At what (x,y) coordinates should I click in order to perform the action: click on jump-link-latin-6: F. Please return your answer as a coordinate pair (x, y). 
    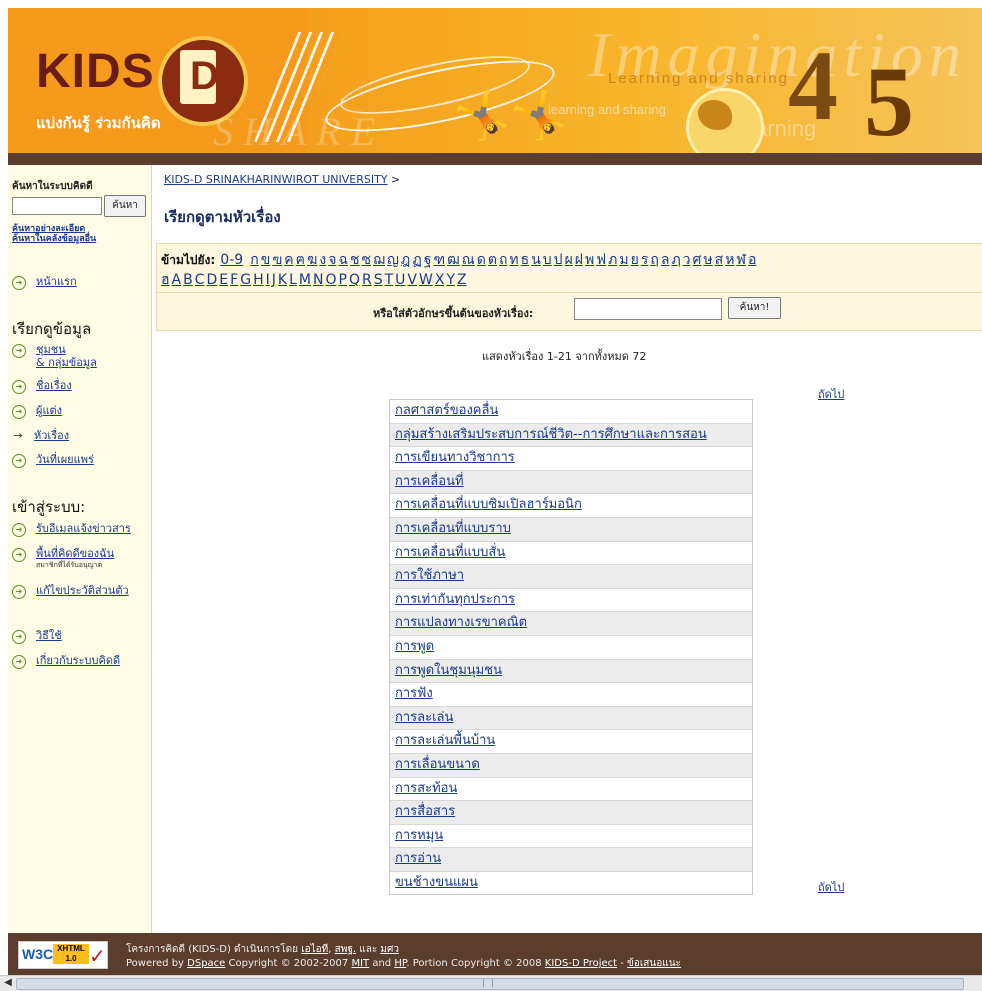
    Looking at the image, I should click on (234, 280).